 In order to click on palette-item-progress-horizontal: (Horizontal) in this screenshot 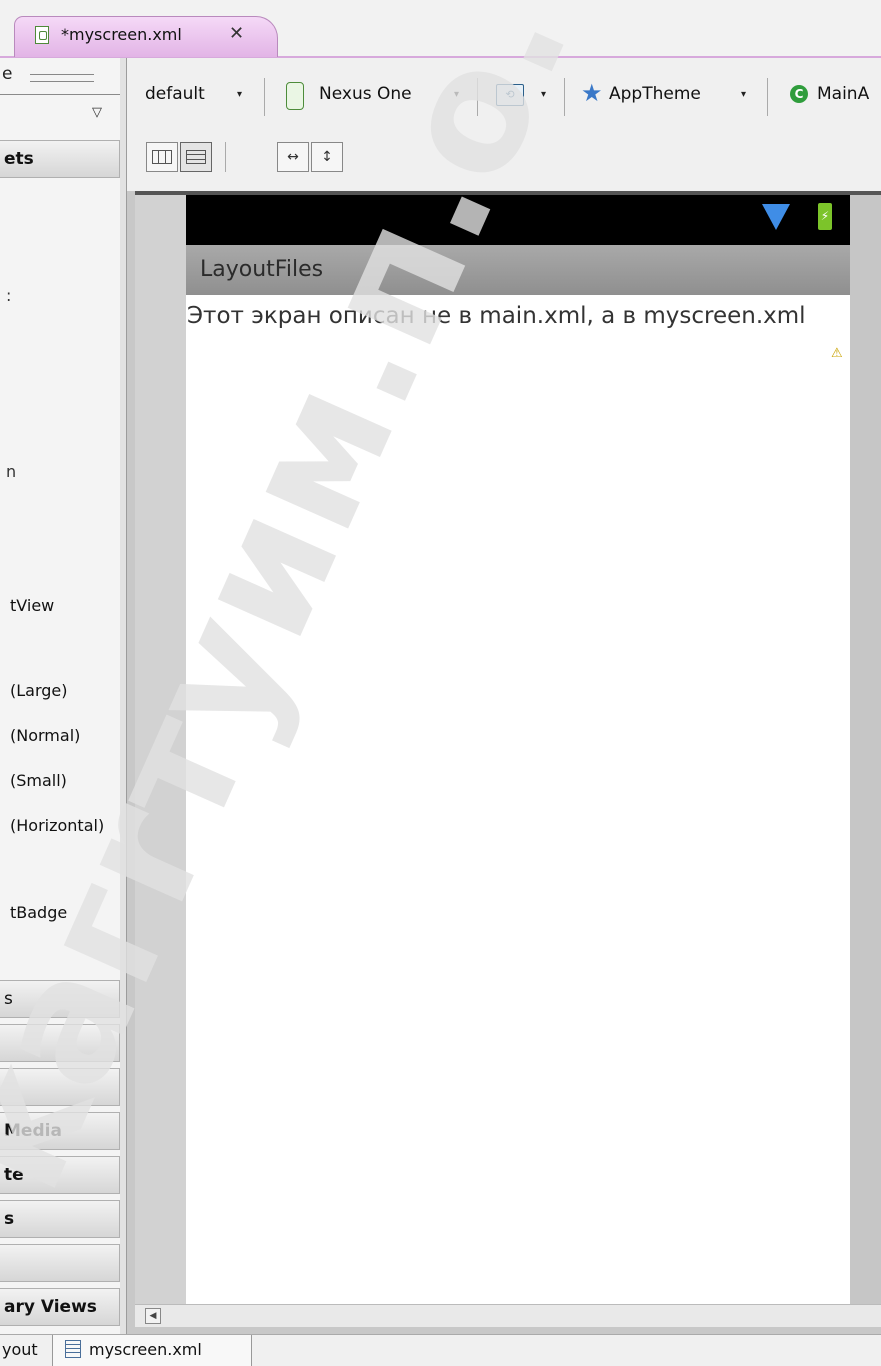, I will do `click(57, 825)`.